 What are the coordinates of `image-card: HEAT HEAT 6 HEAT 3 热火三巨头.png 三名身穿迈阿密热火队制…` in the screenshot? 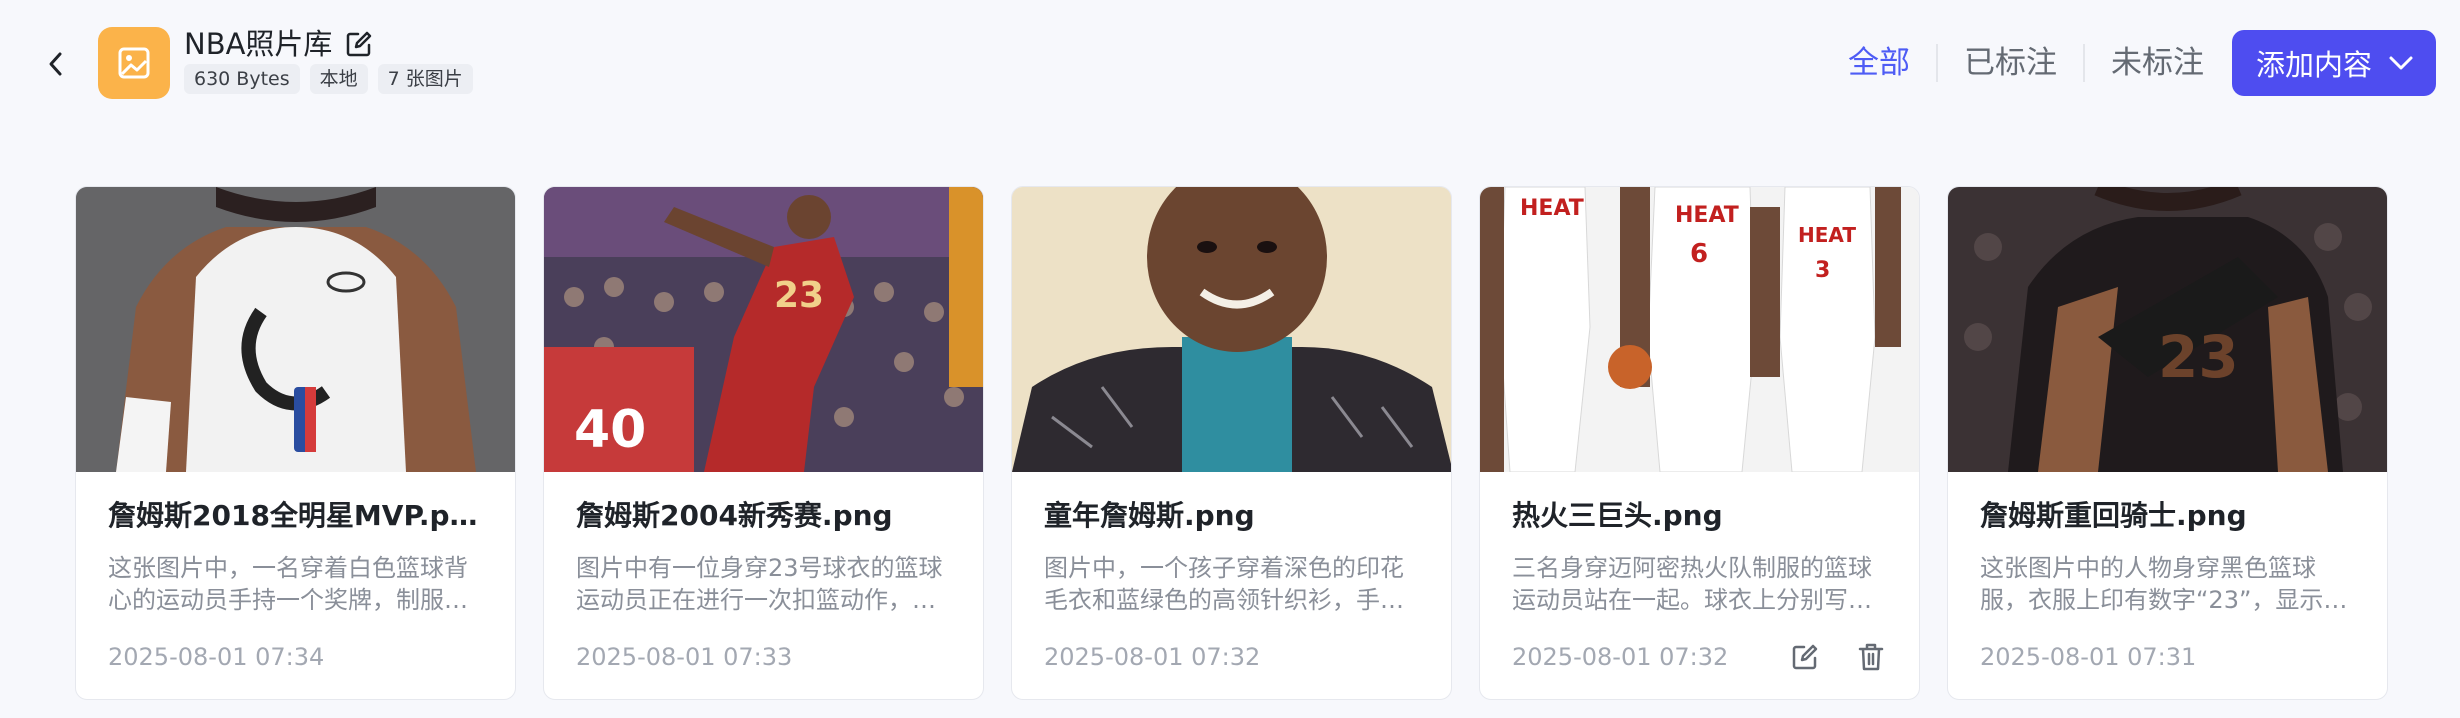 It's located at (1699, 443).